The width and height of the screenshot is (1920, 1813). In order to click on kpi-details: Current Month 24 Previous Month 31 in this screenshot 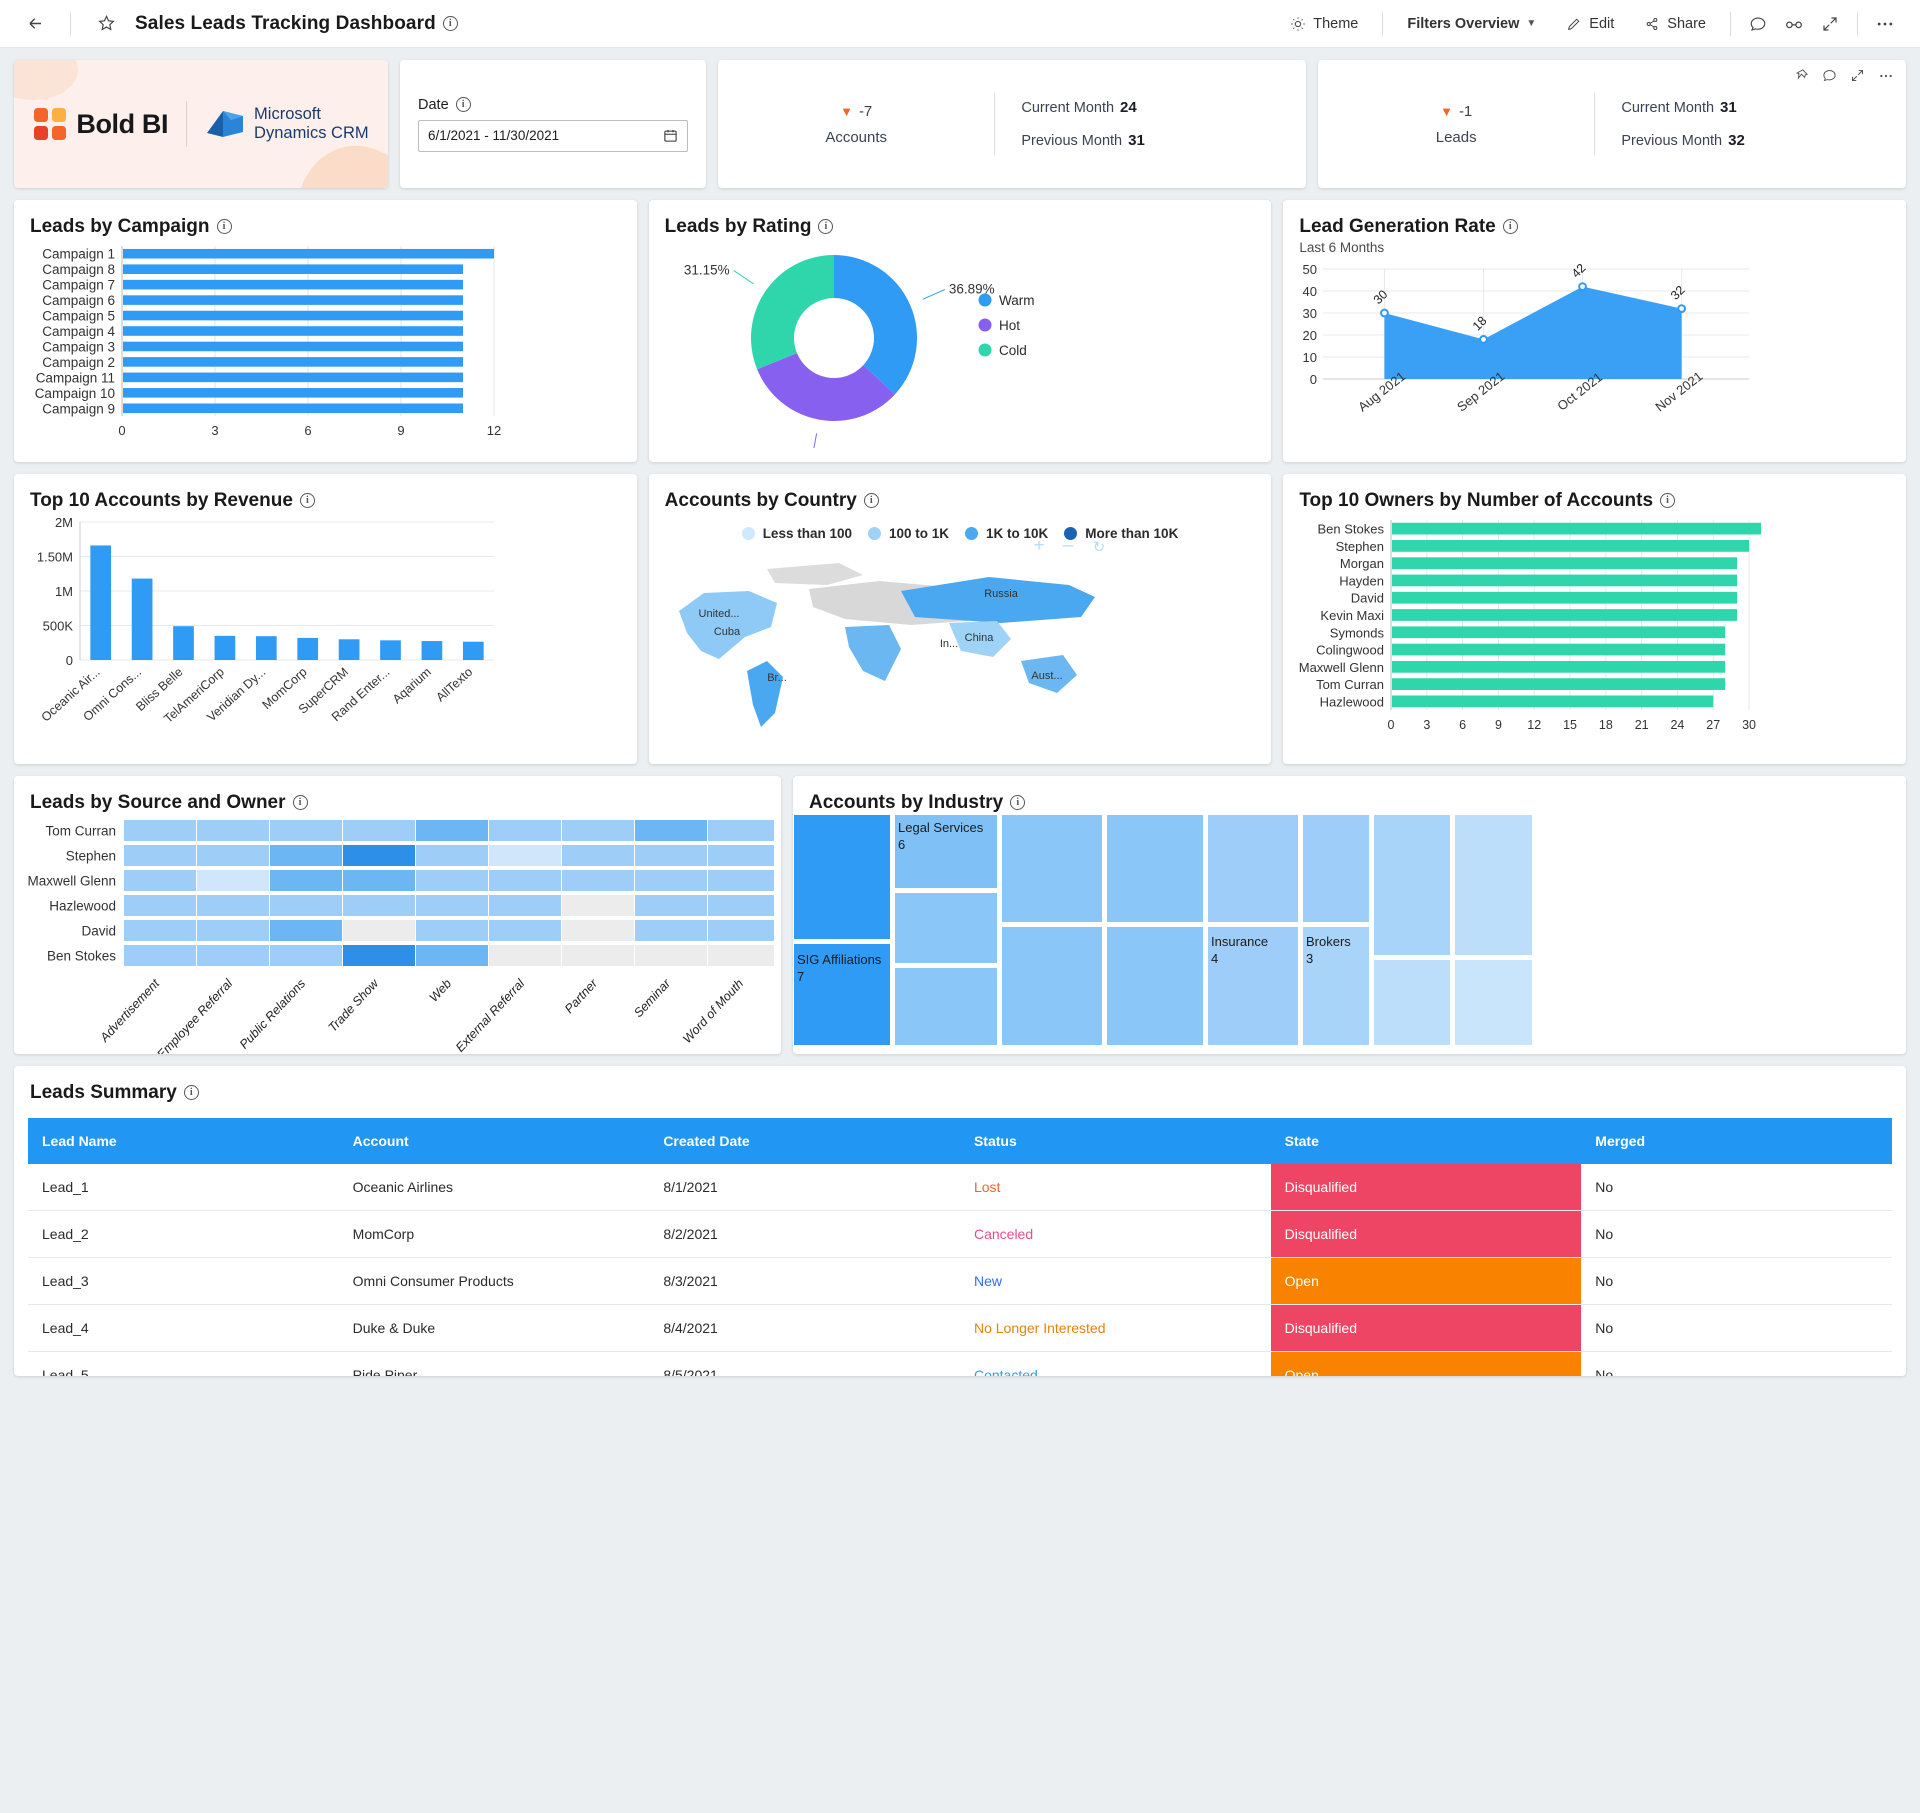, I will do `click(1150, 124)`.